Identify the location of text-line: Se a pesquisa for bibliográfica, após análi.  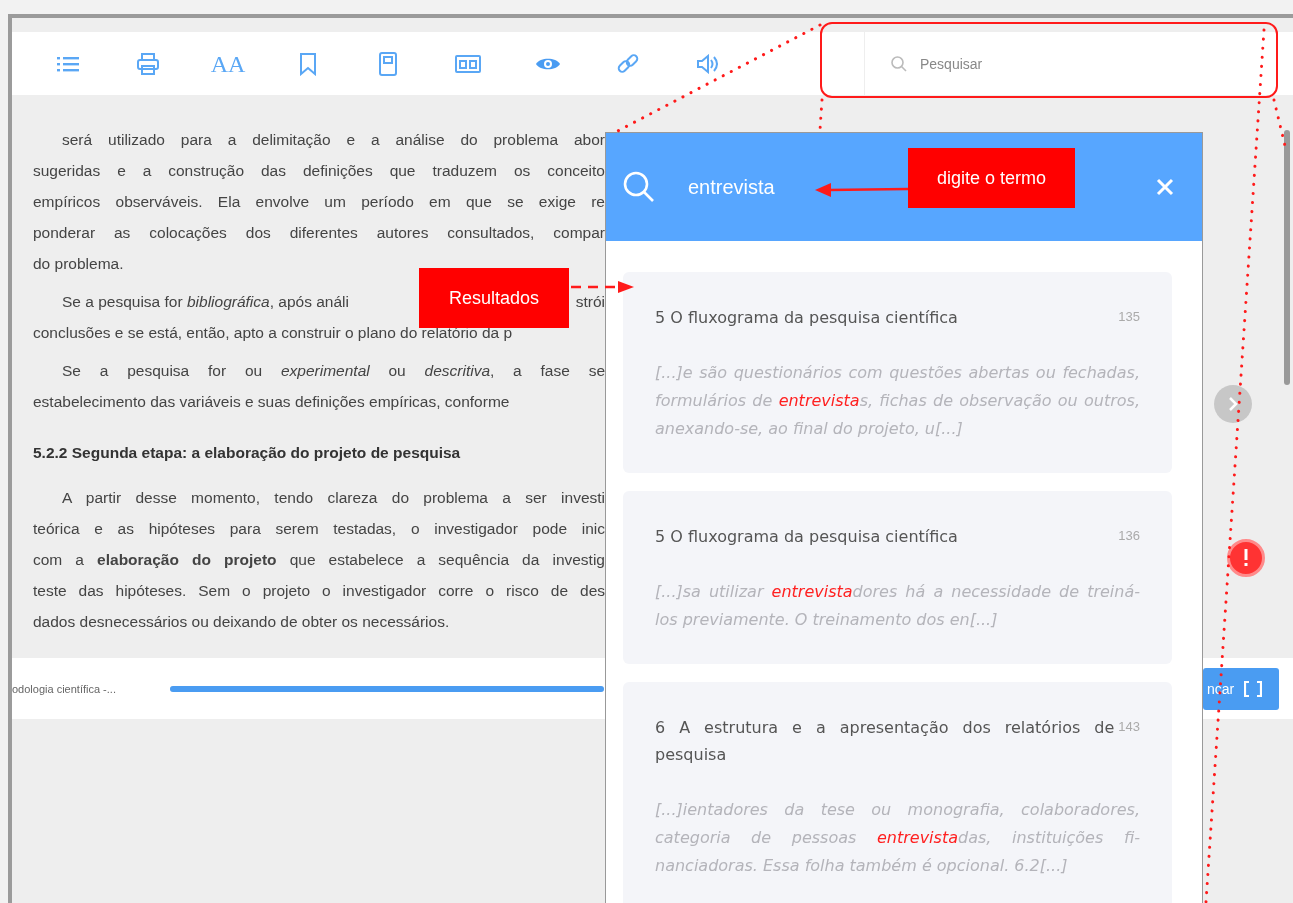
(205, 302).